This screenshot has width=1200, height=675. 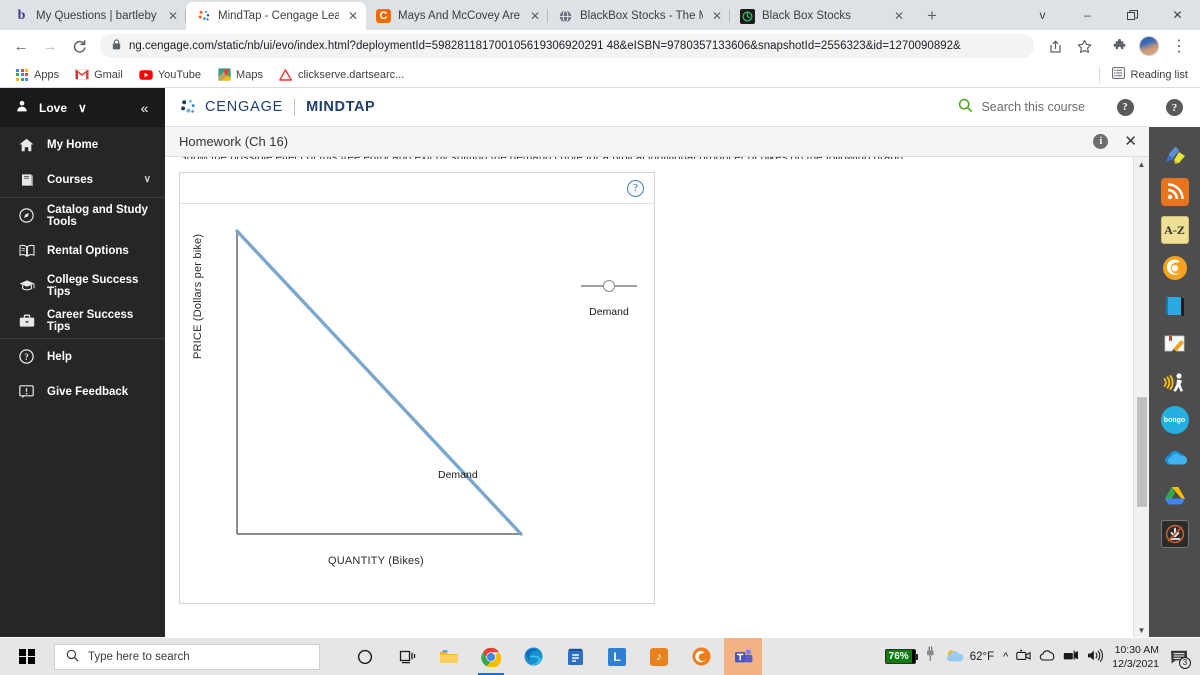 I want to click on reading-list-button: Reading list, so click(x=1145, y=74).